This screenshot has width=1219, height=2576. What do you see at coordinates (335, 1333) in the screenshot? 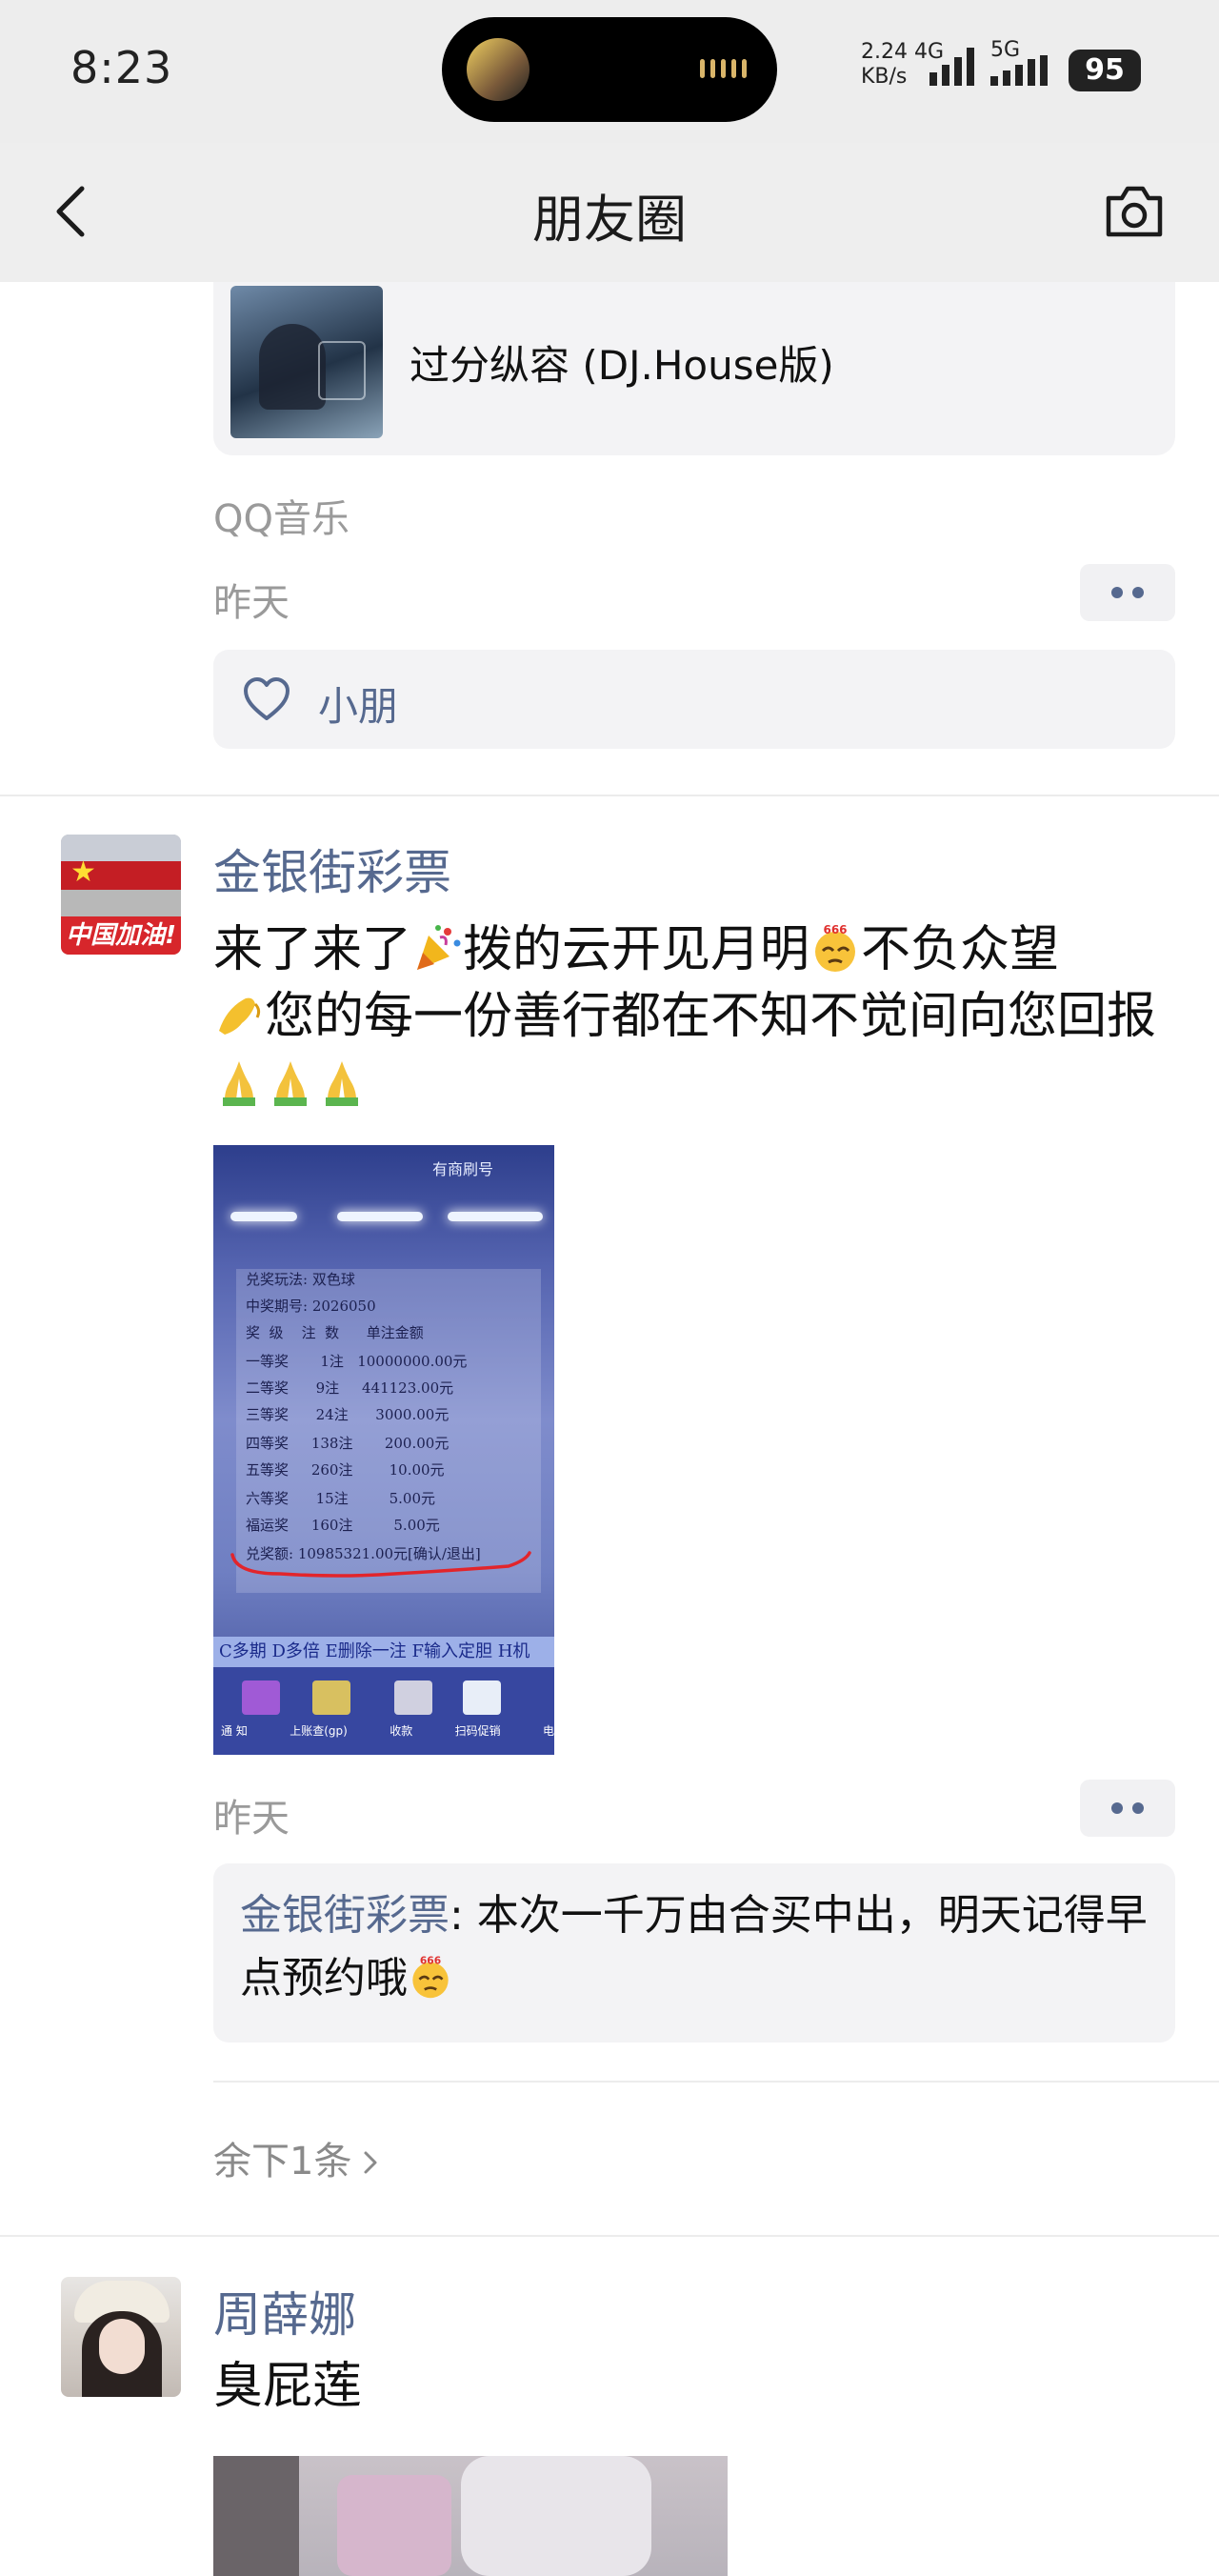
I see `prize-row: 奖 级 注 数 单注金额` at bounding box center [335, 1333].